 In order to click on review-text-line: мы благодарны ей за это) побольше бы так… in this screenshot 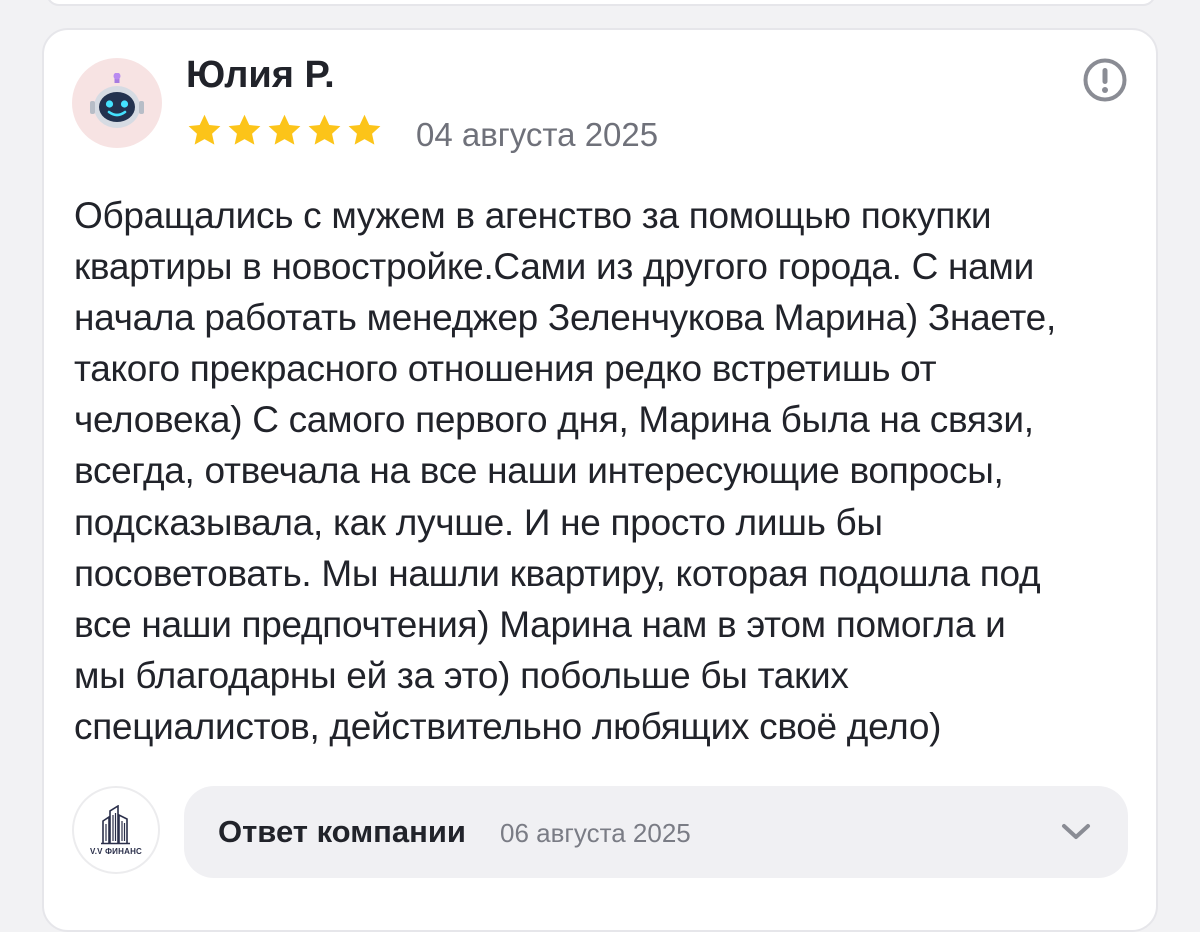, I will do `click(461, 675)`.